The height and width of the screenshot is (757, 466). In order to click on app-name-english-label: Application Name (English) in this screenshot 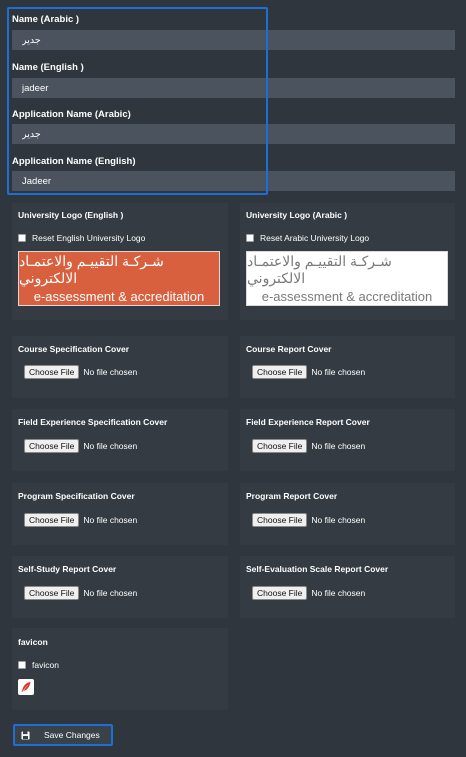, I will do `click(74, 161)`.